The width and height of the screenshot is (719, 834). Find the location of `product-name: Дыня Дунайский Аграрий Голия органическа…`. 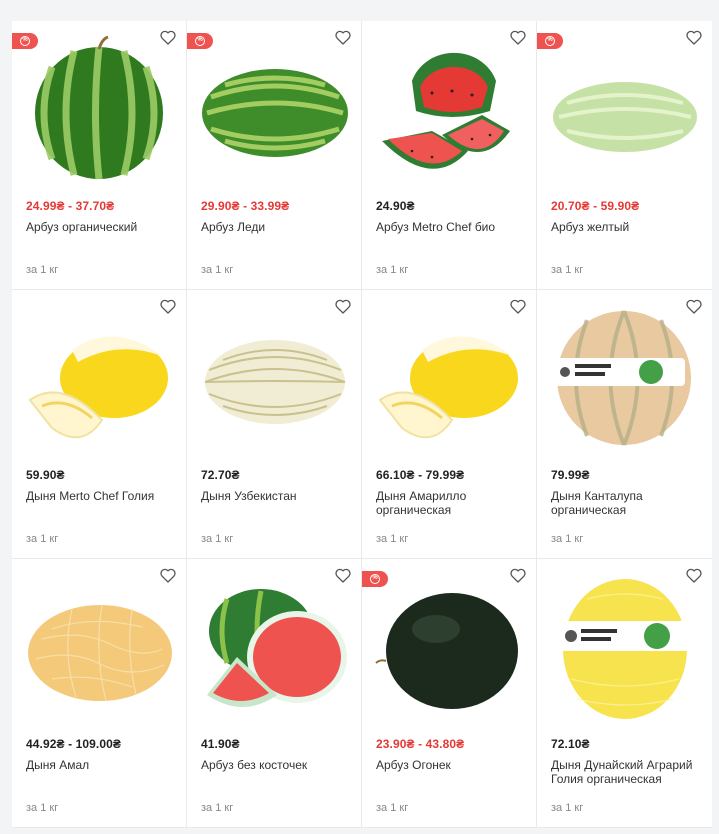

product-name: Дыня Дунайский Аграрий Голия органическа… is located at coordinates (626, 772).